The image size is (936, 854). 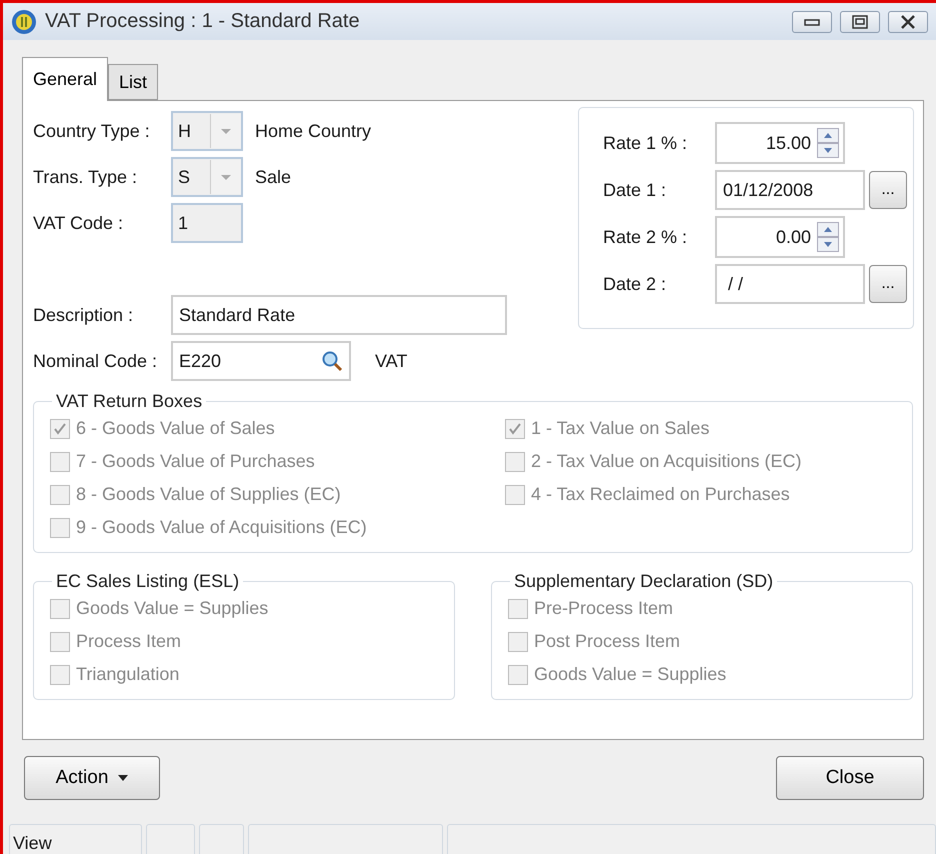 What do you see at coordinates (128, 674) in the screenshot?
I see `checkbox-label: Triangulation` at bounding box center [128, 674].